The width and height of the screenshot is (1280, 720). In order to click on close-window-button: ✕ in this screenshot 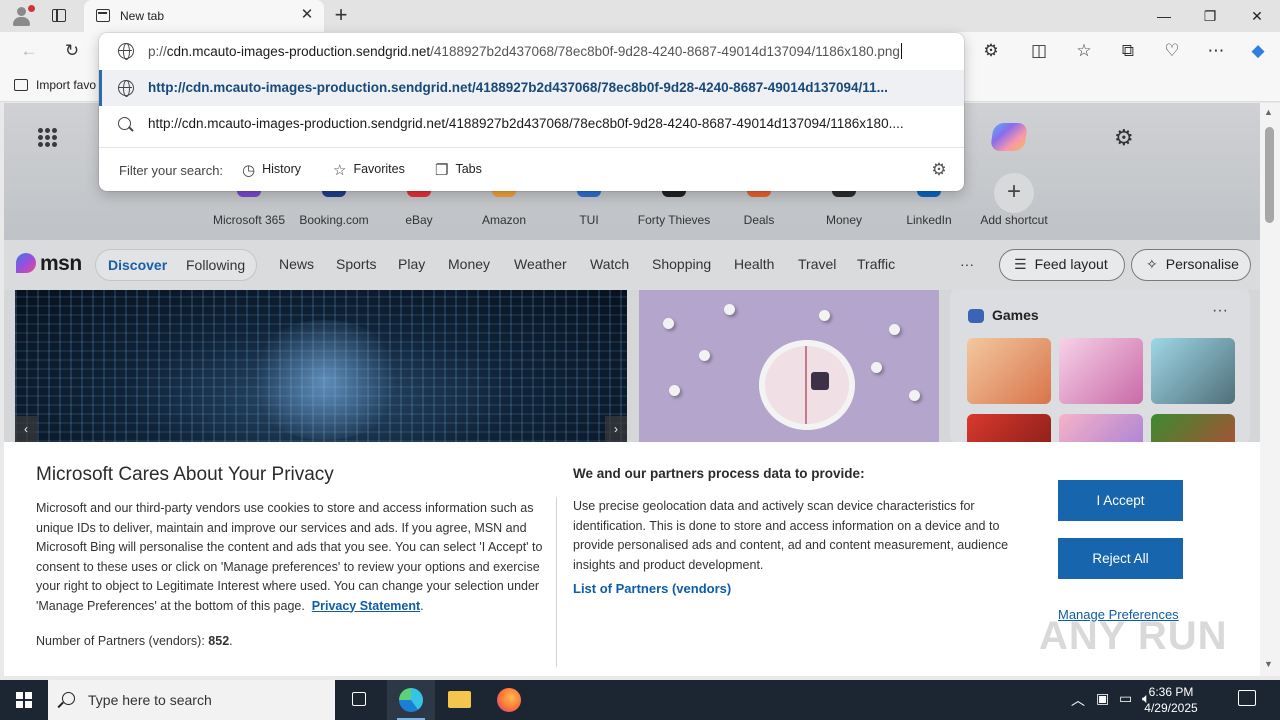, I will do `click(1257, 16)`.